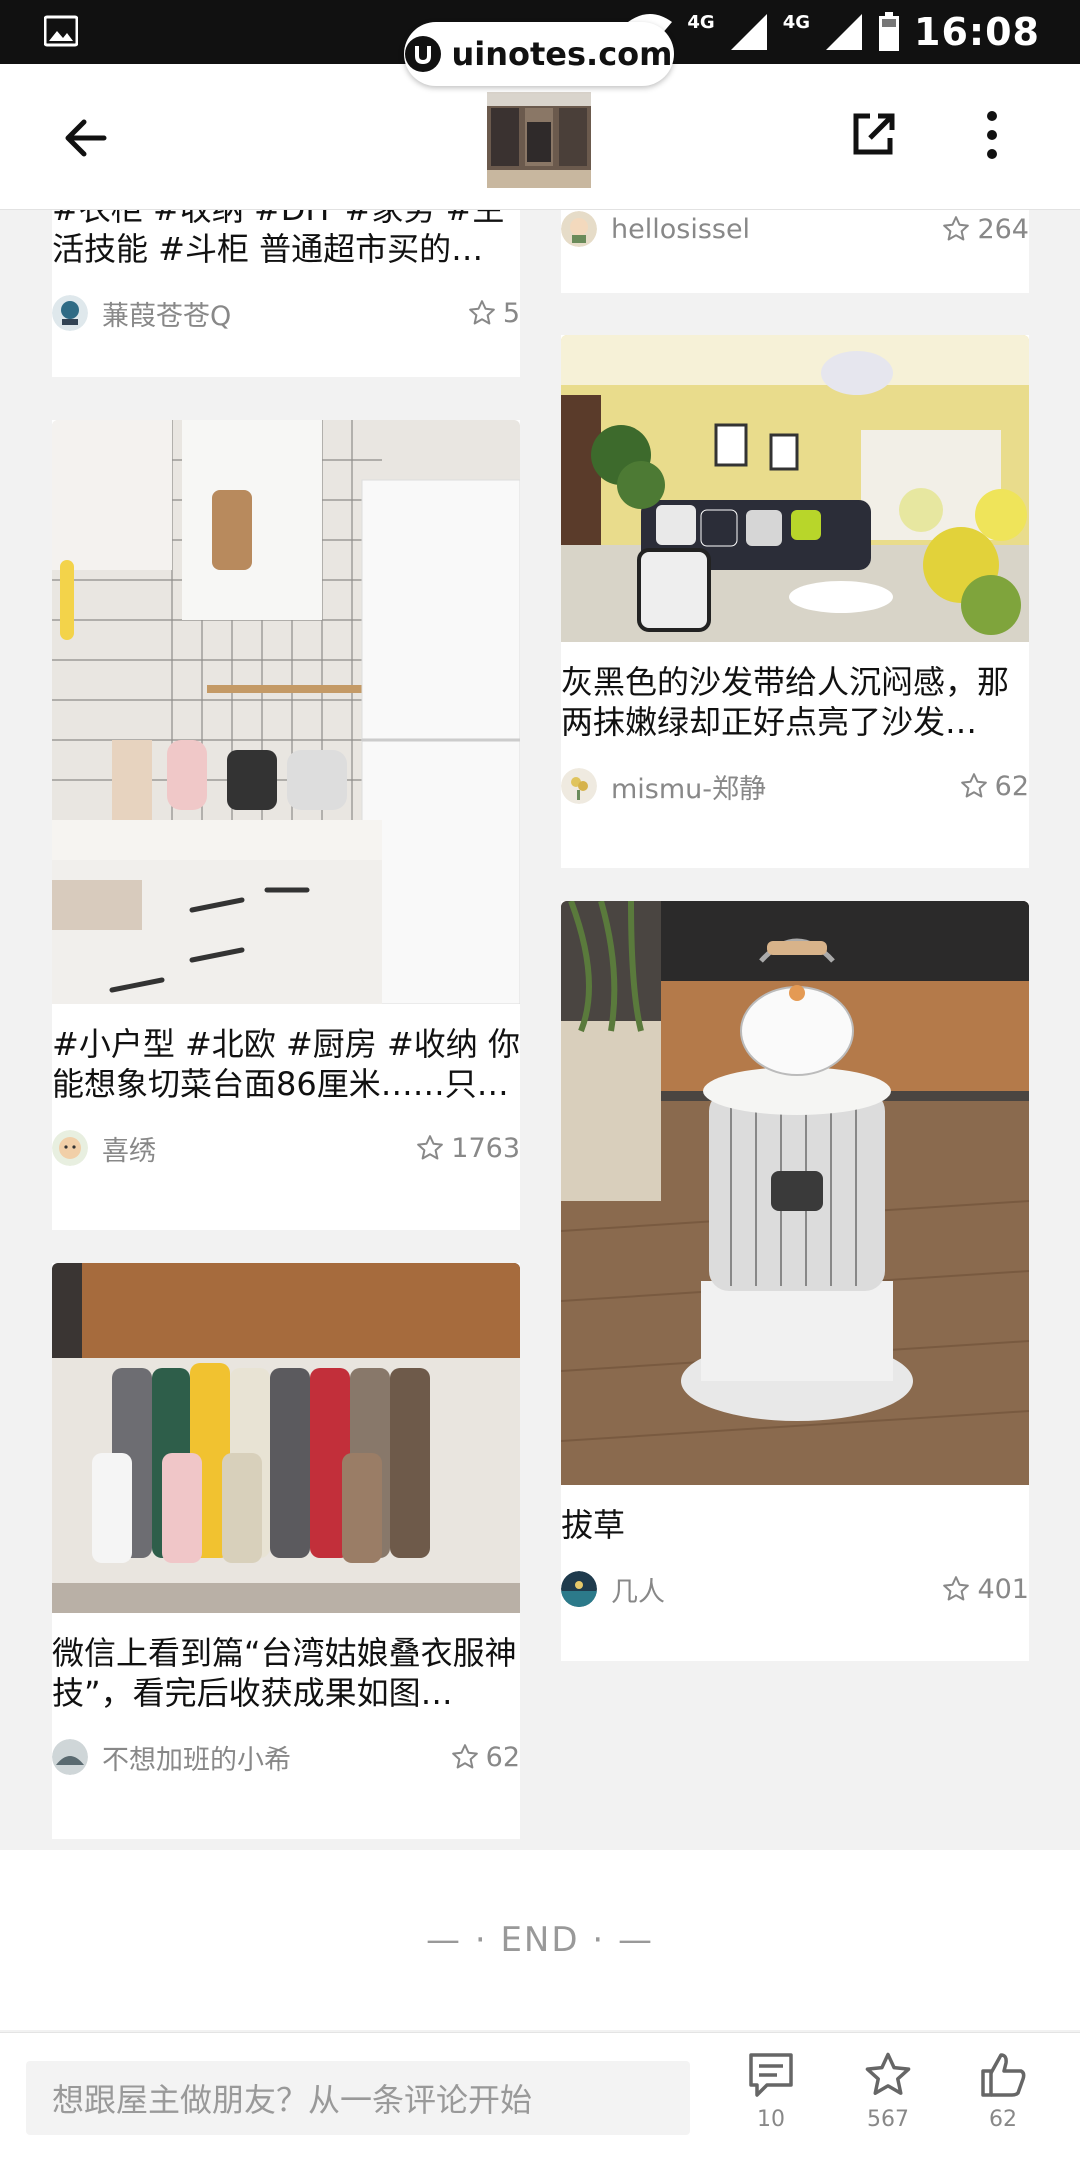 This screenshot has height=2161, width=1080. I want to click on watermark-text: uinotes.com, so click(562, 54).